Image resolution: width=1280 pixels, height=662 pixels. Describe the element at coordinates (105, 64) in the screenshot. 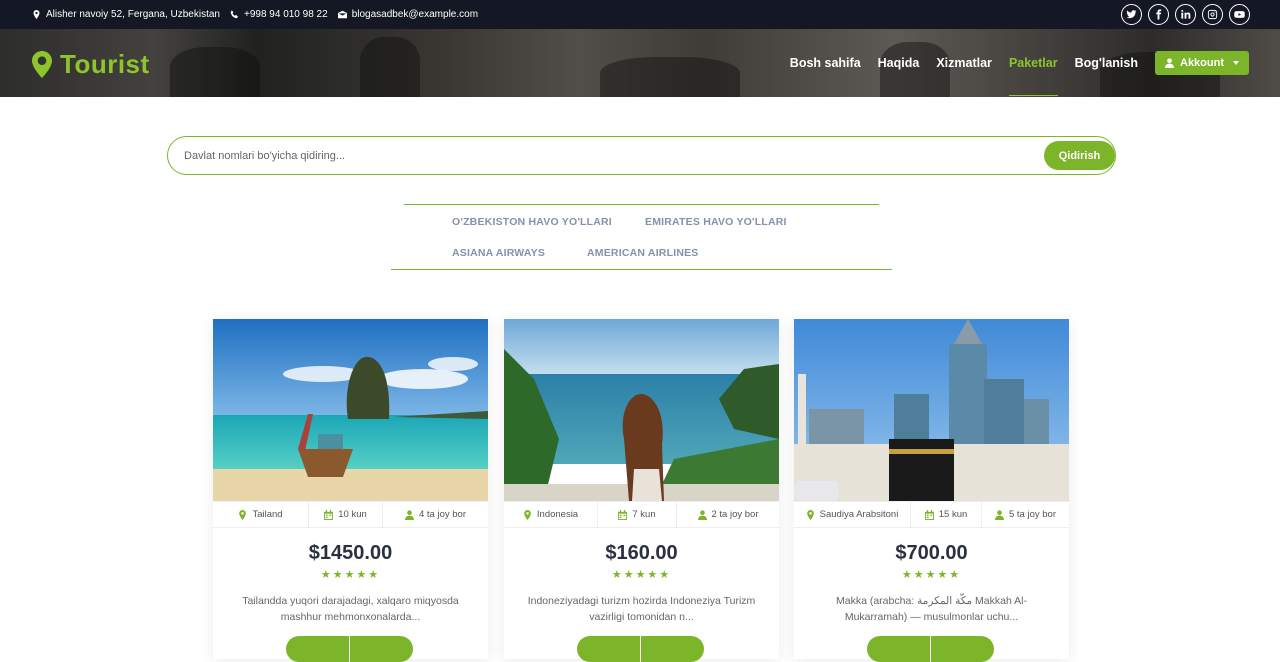

I see `brand-name: Tourist` at that location.